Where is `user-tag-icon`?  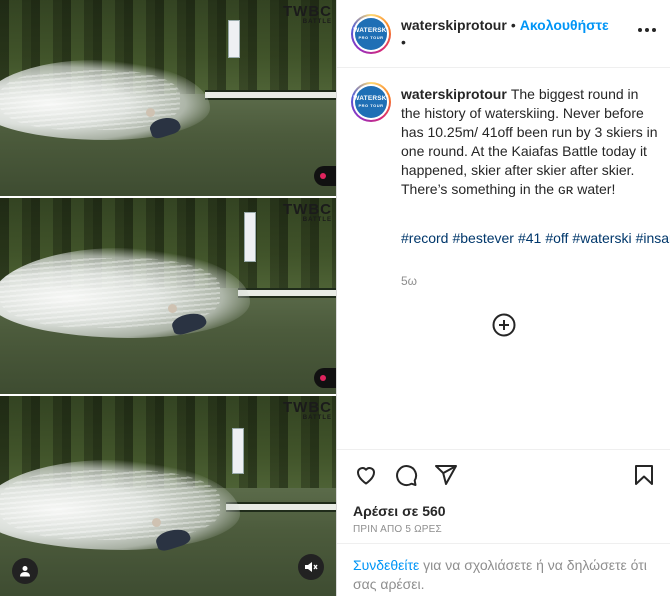 user-tag-icon is located at coordinates (25, 571).